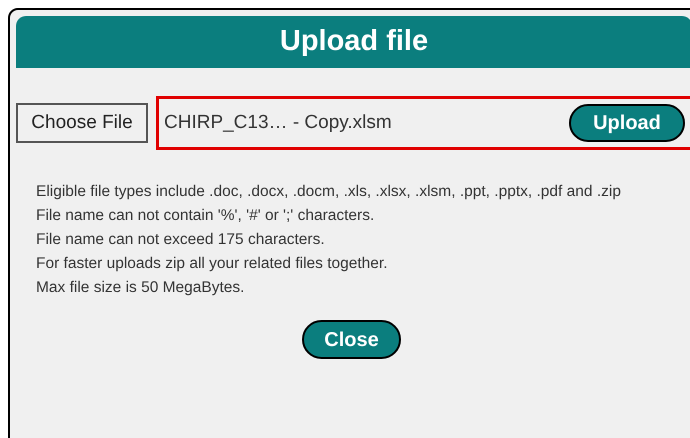  Describe the element at coordinates (181, 240) in the screenshot. I see `info-text: File name can not exceed 175 characters.` at that location.